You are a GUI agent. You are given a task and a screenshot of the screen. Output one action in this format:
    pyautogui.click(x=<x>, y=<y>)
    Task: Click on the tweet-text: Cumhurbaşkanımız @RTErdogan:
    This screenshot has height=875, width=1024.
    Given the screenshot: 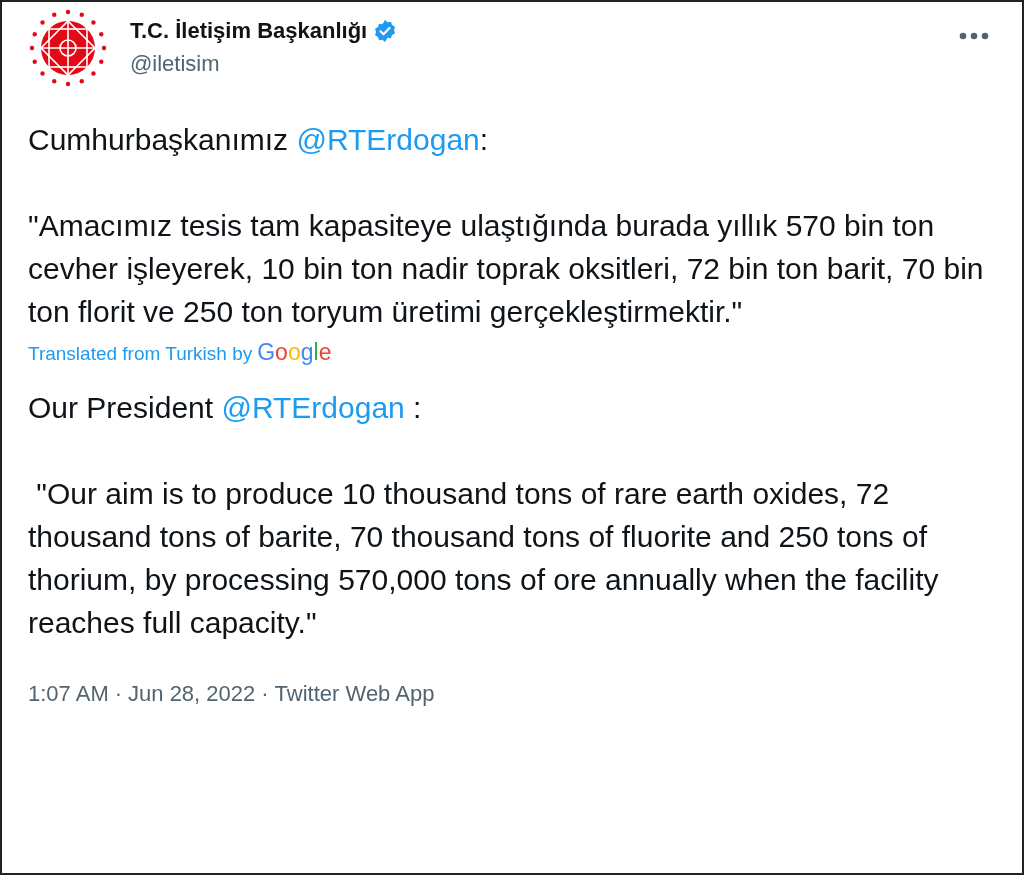 What is the action you would take?
    pyautogui.click(x=259, y=140)
    